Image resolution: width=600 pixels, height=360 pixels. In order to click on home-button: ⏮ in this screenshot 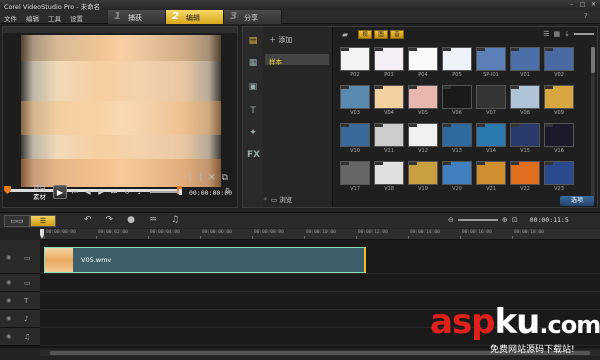, I will do `click(75, 192)`.